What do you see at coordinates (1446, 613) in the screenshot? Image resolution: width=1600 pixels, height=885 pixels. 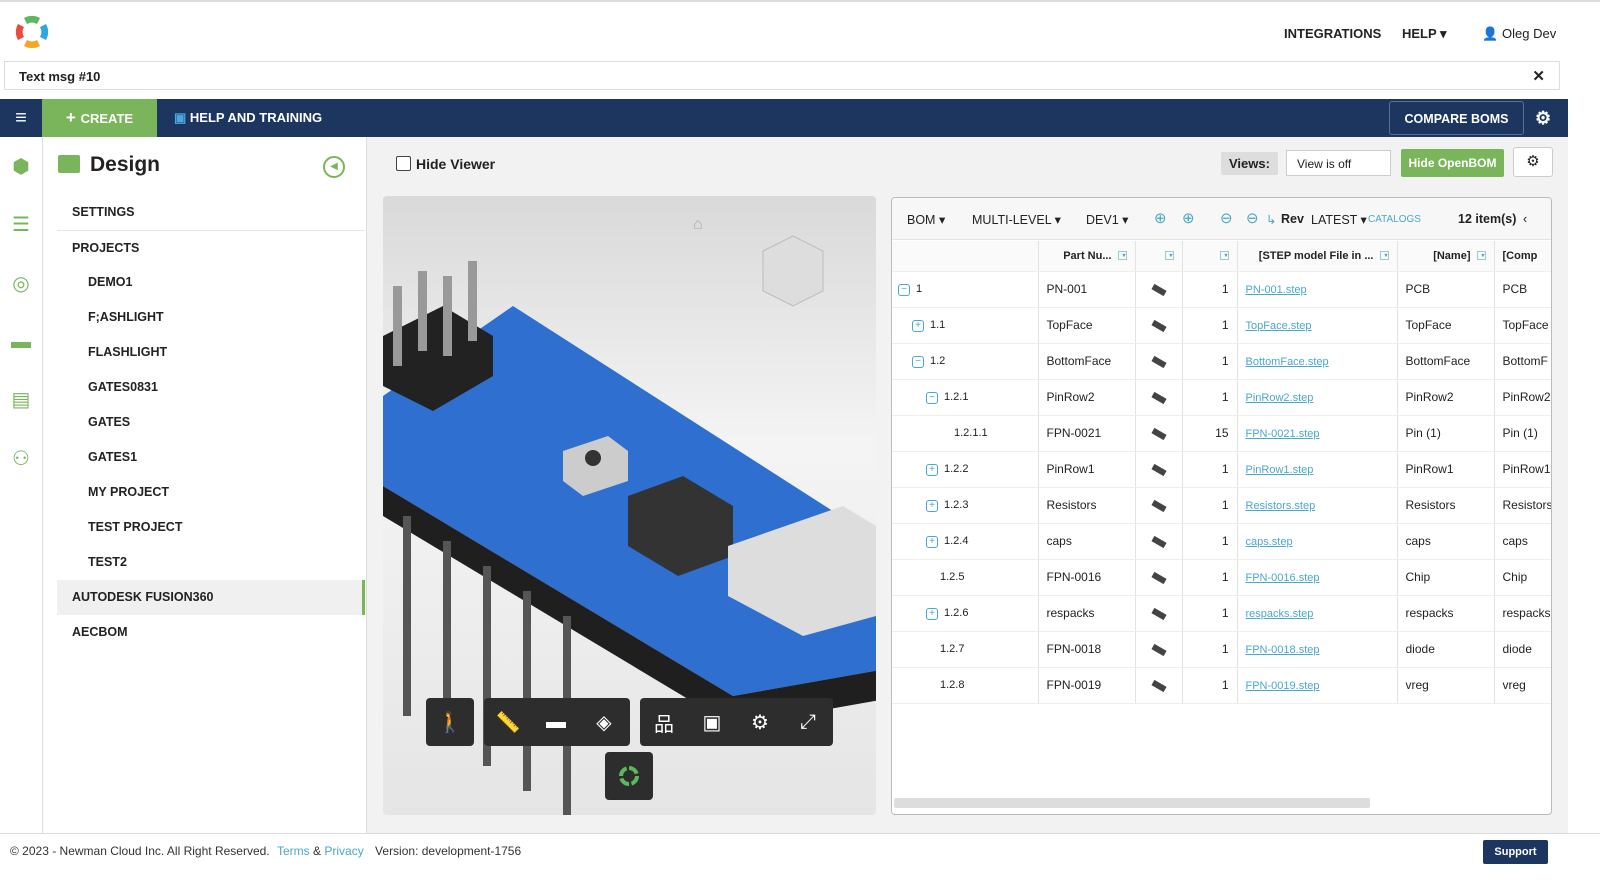 I see `name-cell: respacks` at bounding box center [1446, 613].